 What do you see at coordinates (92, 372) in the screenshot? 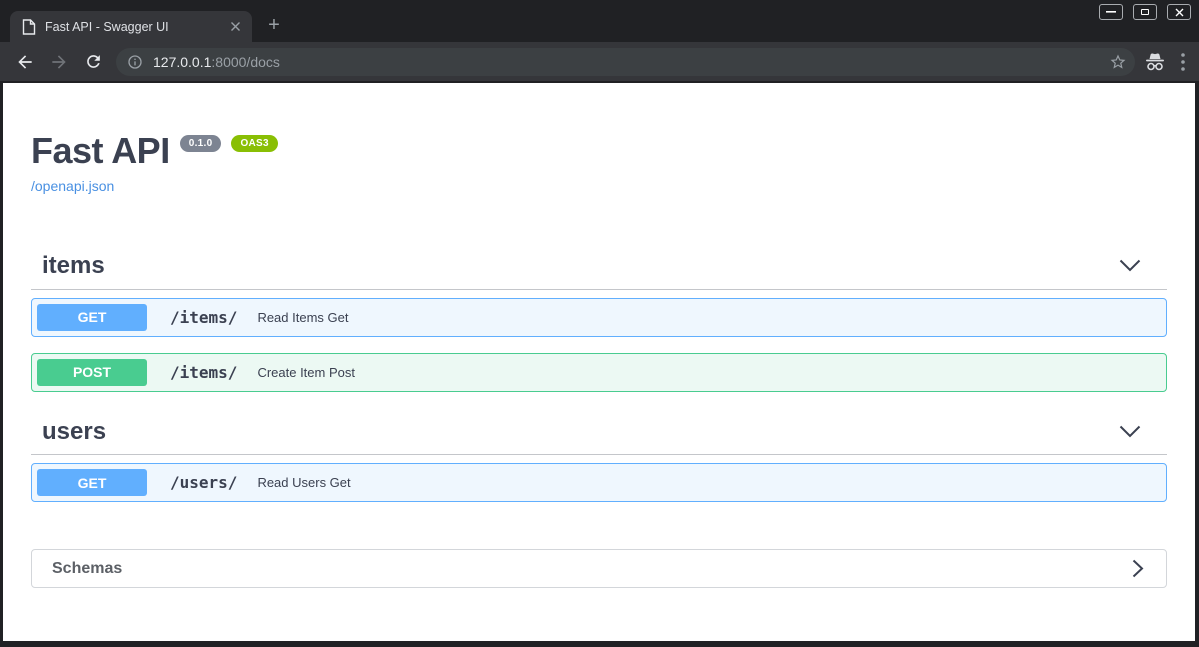
I see `post-method-badge: POST` at bounding box center [92, 372].